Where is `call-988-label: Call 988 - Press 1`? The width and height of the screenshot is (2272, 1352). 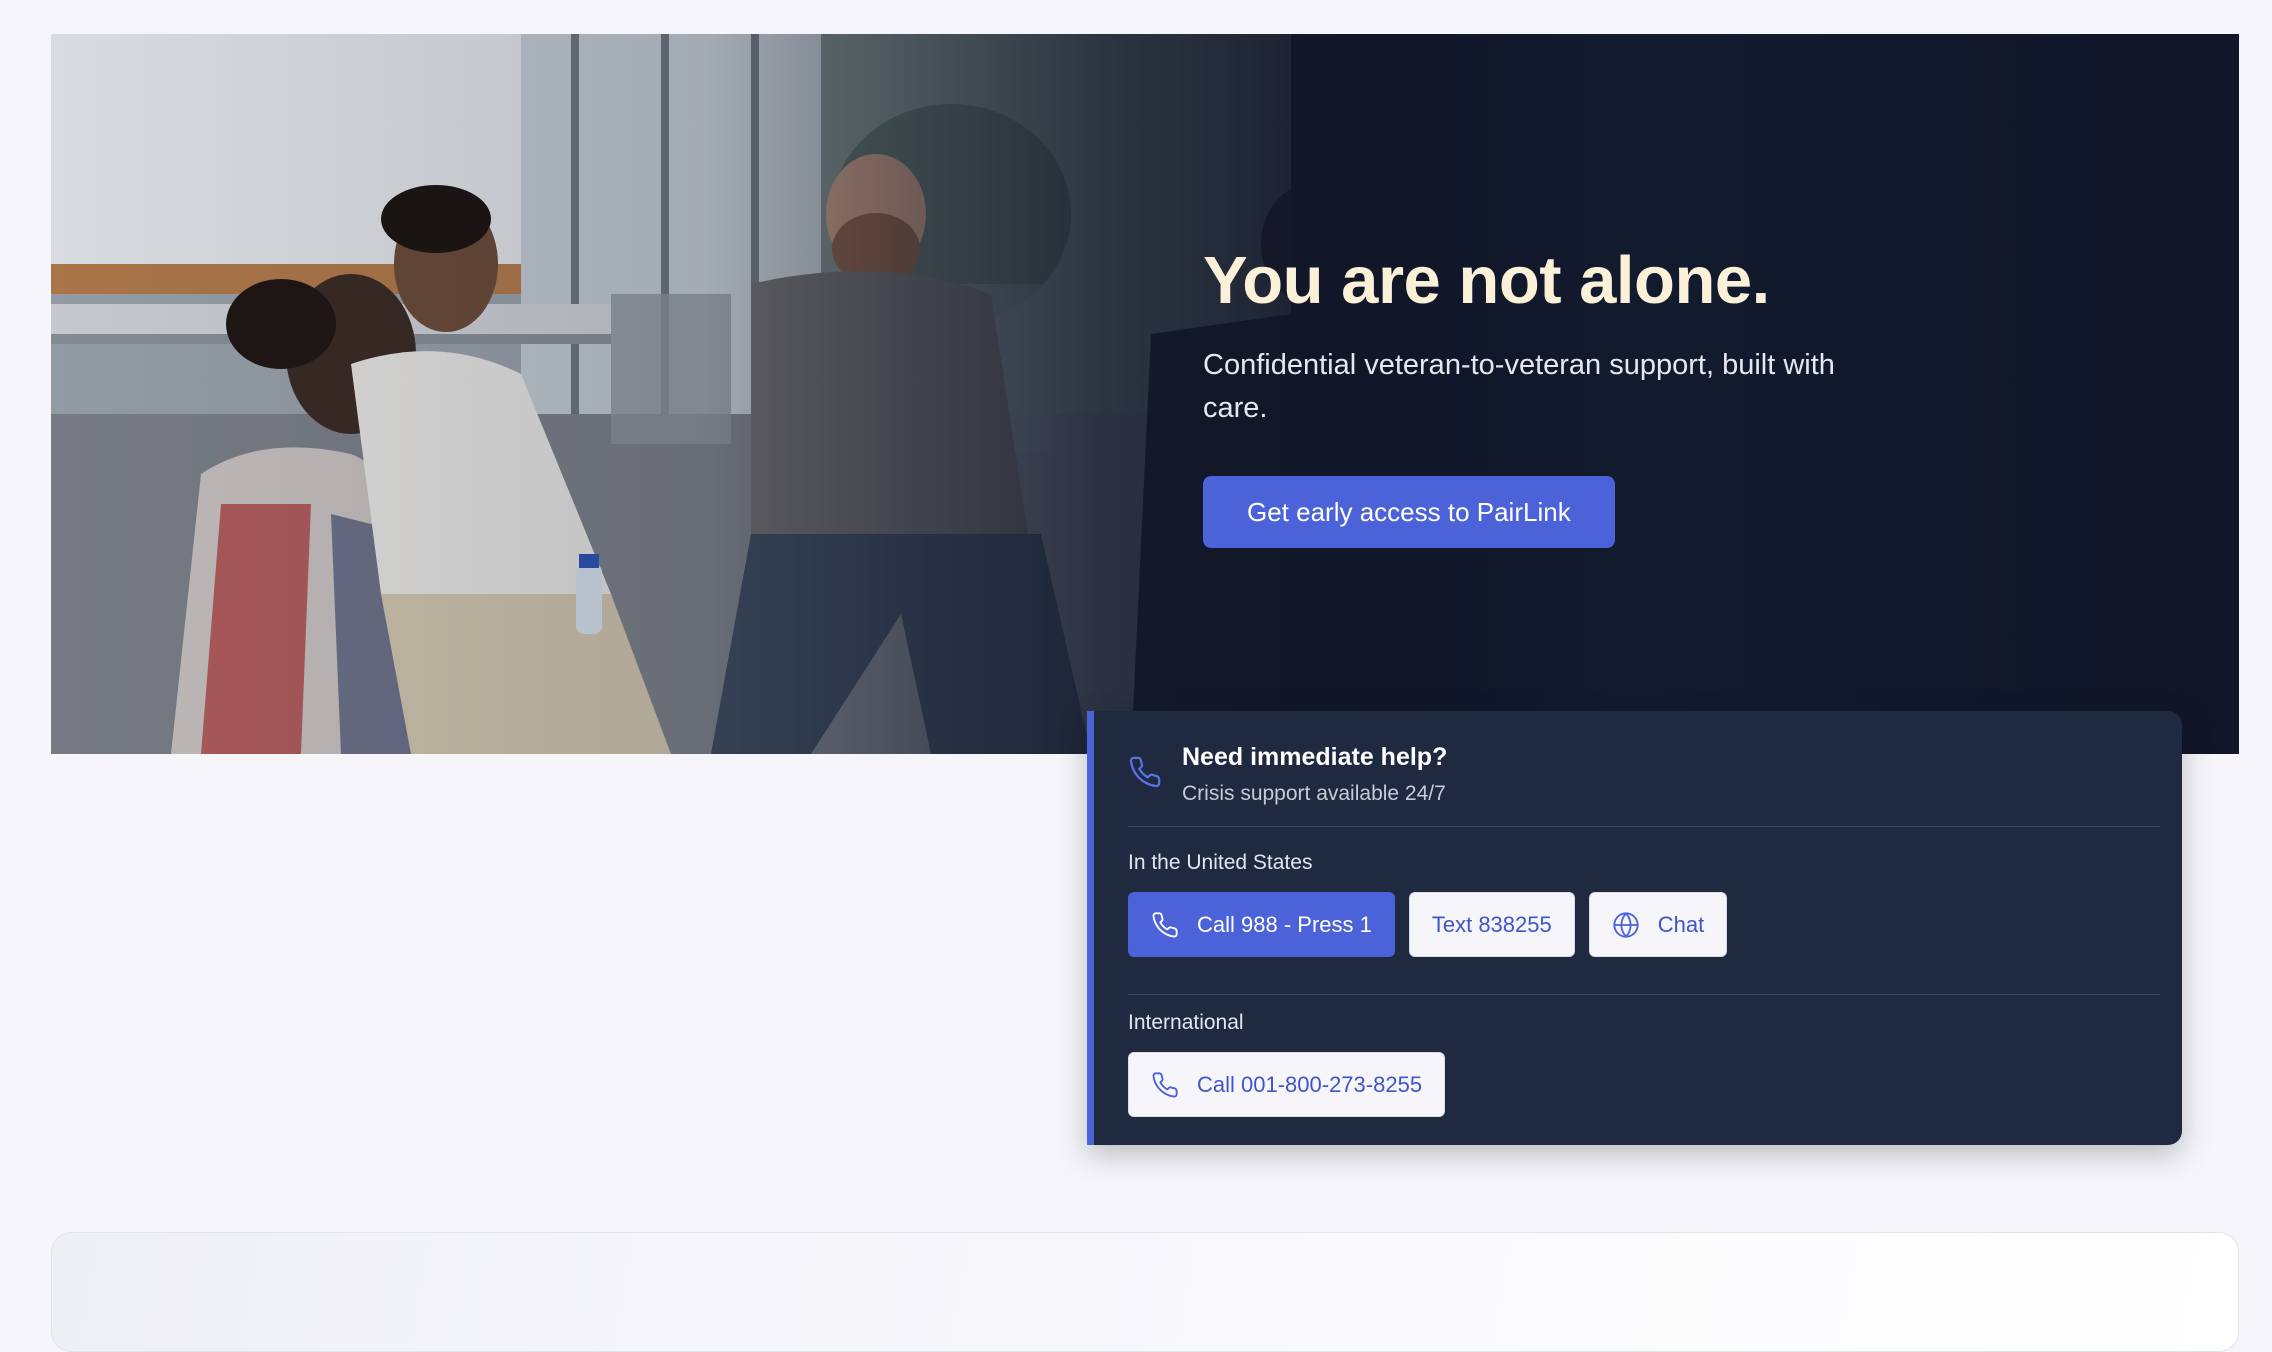
call-988-label: Call 988 - Press 1 is located at coordinates (1284, 924).